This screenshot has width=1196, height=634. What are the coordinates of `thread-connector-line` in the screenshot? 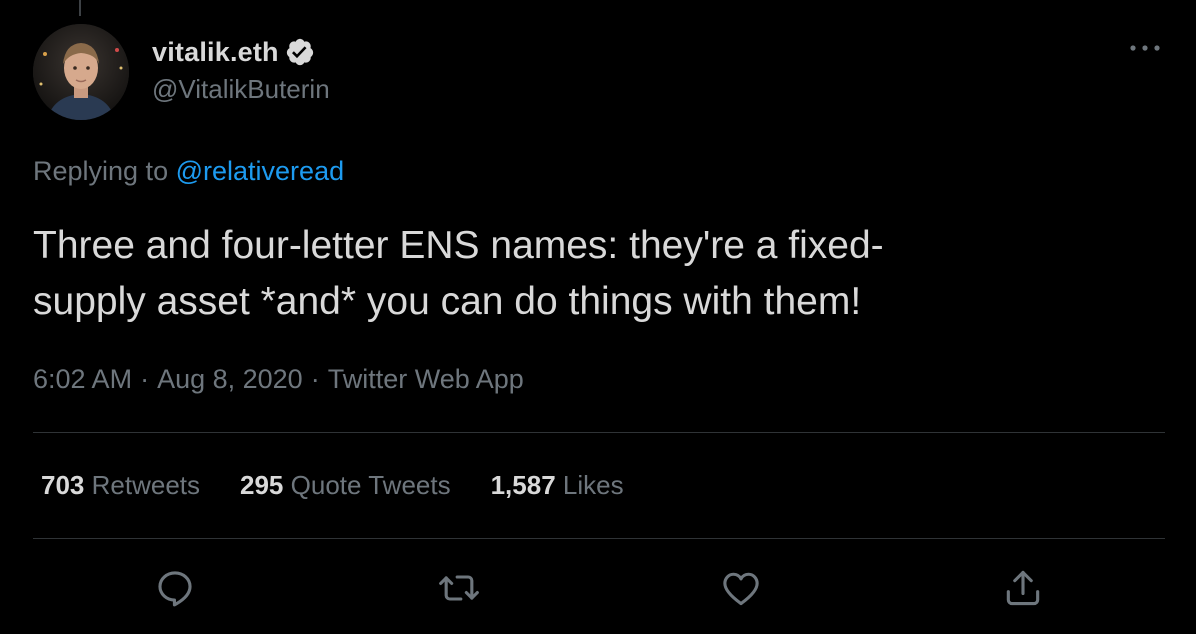 It's located at (80, 8).